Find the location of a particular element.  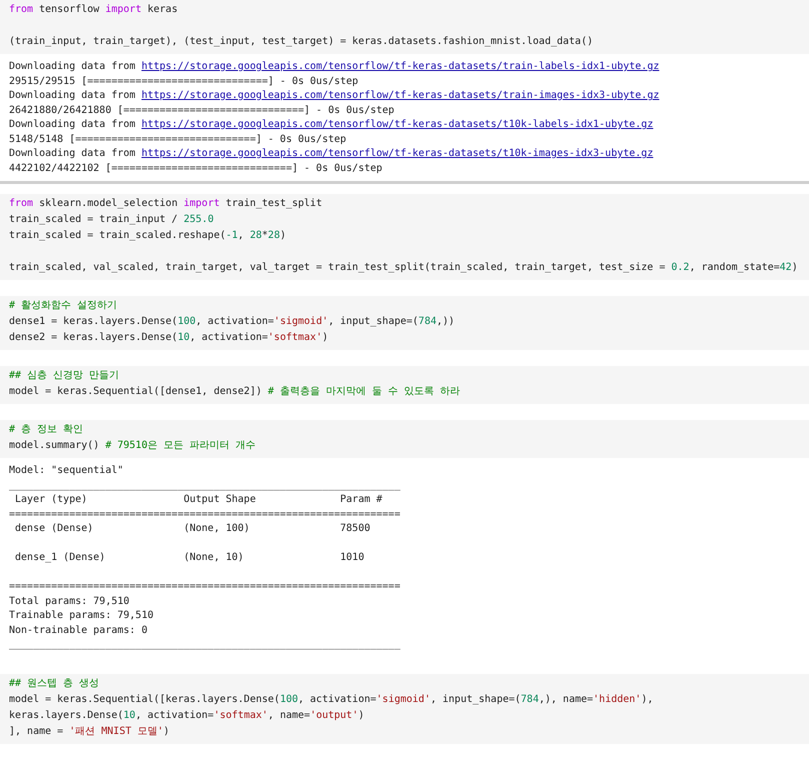

output-line: Model: "sequential" is located at coordinates (66, 471).